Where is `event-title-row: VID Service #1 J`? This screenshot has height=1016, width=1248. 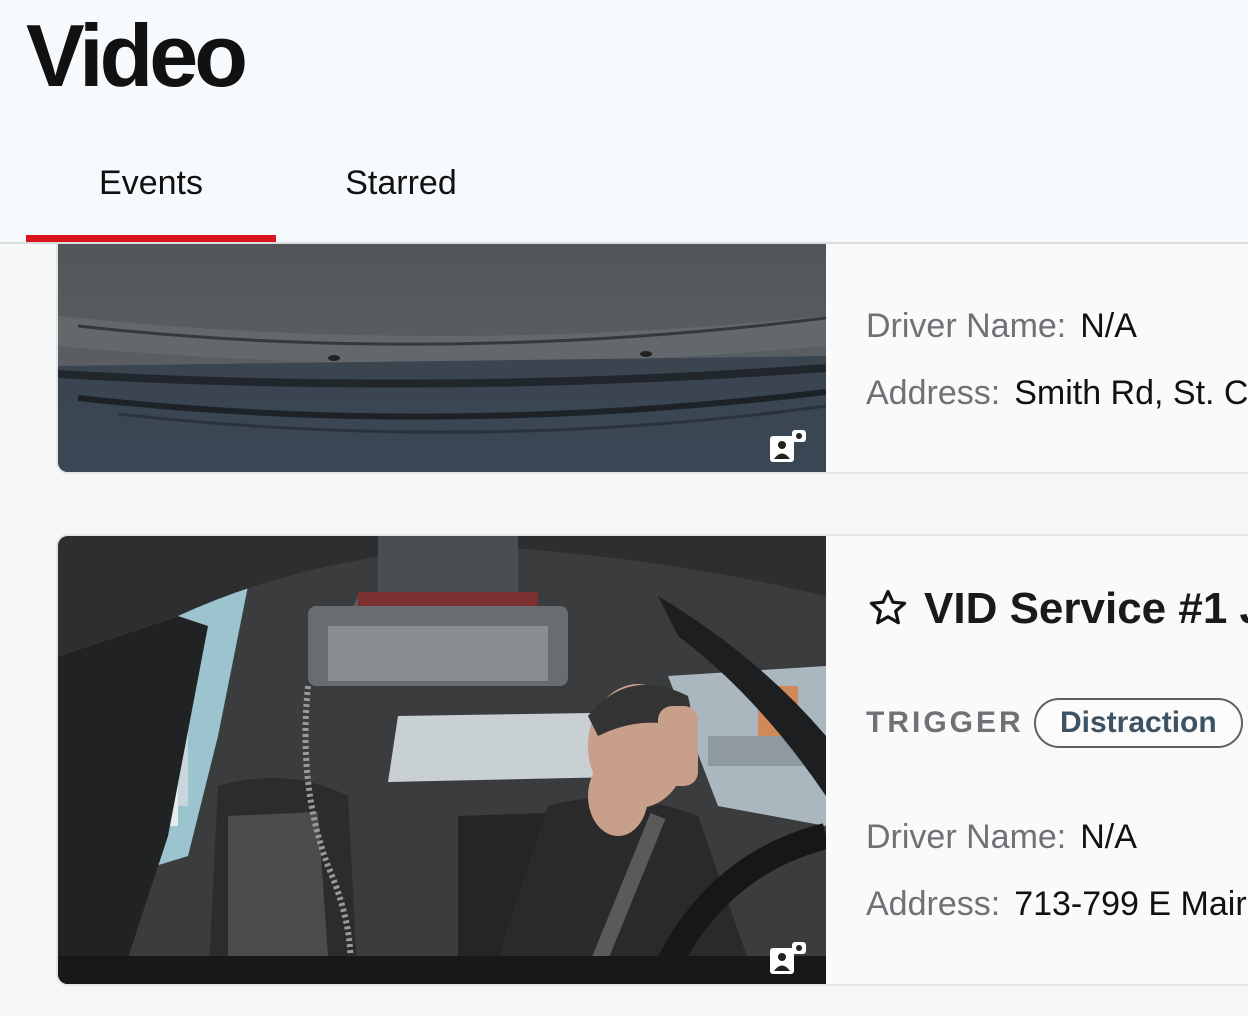 event-title-row: VID Service #1 J is located at coordinates (1057, 612).